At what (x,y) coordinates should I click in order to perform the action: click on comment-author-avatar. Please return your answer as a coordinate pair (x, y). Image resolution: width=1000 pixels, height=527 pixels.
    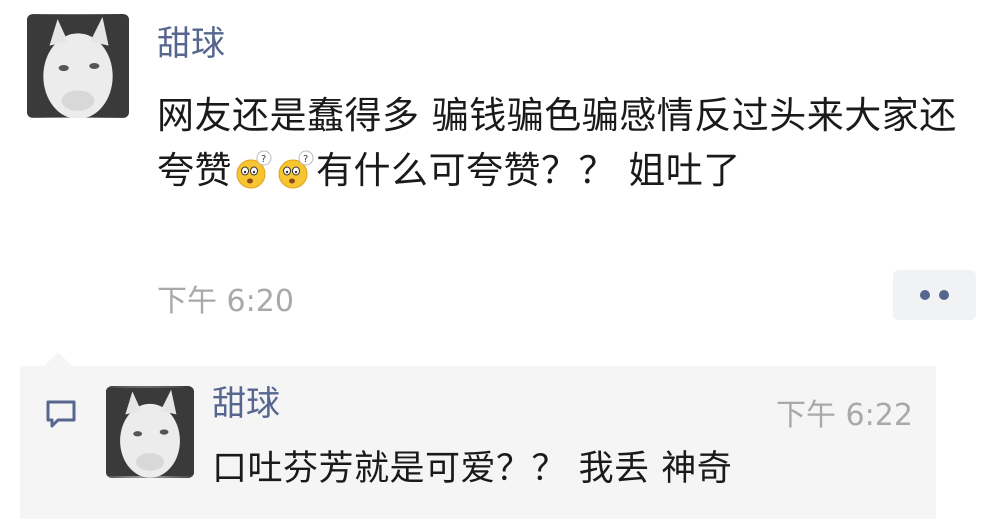
    Looking at the image, I should click on (150, 432).